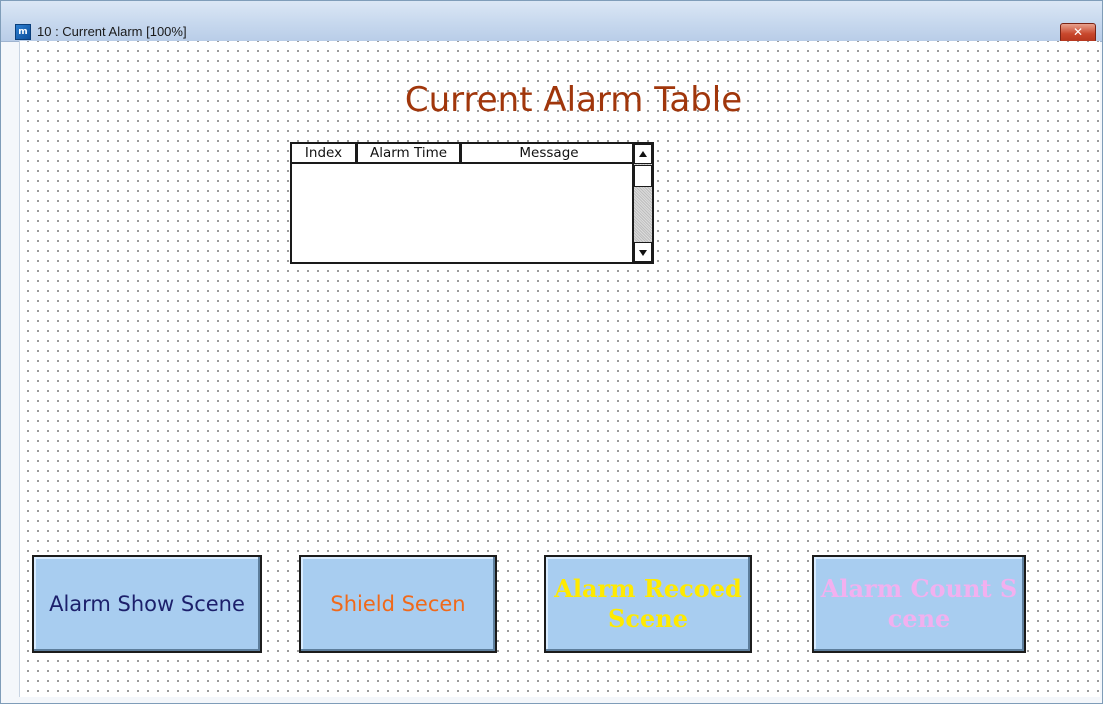  What do you see at coordinates (551, 22) in the screenshot?
I see `window-titlebar: m 10 : Current Alarm [100%] ✕` at bounding box center [551, 22].